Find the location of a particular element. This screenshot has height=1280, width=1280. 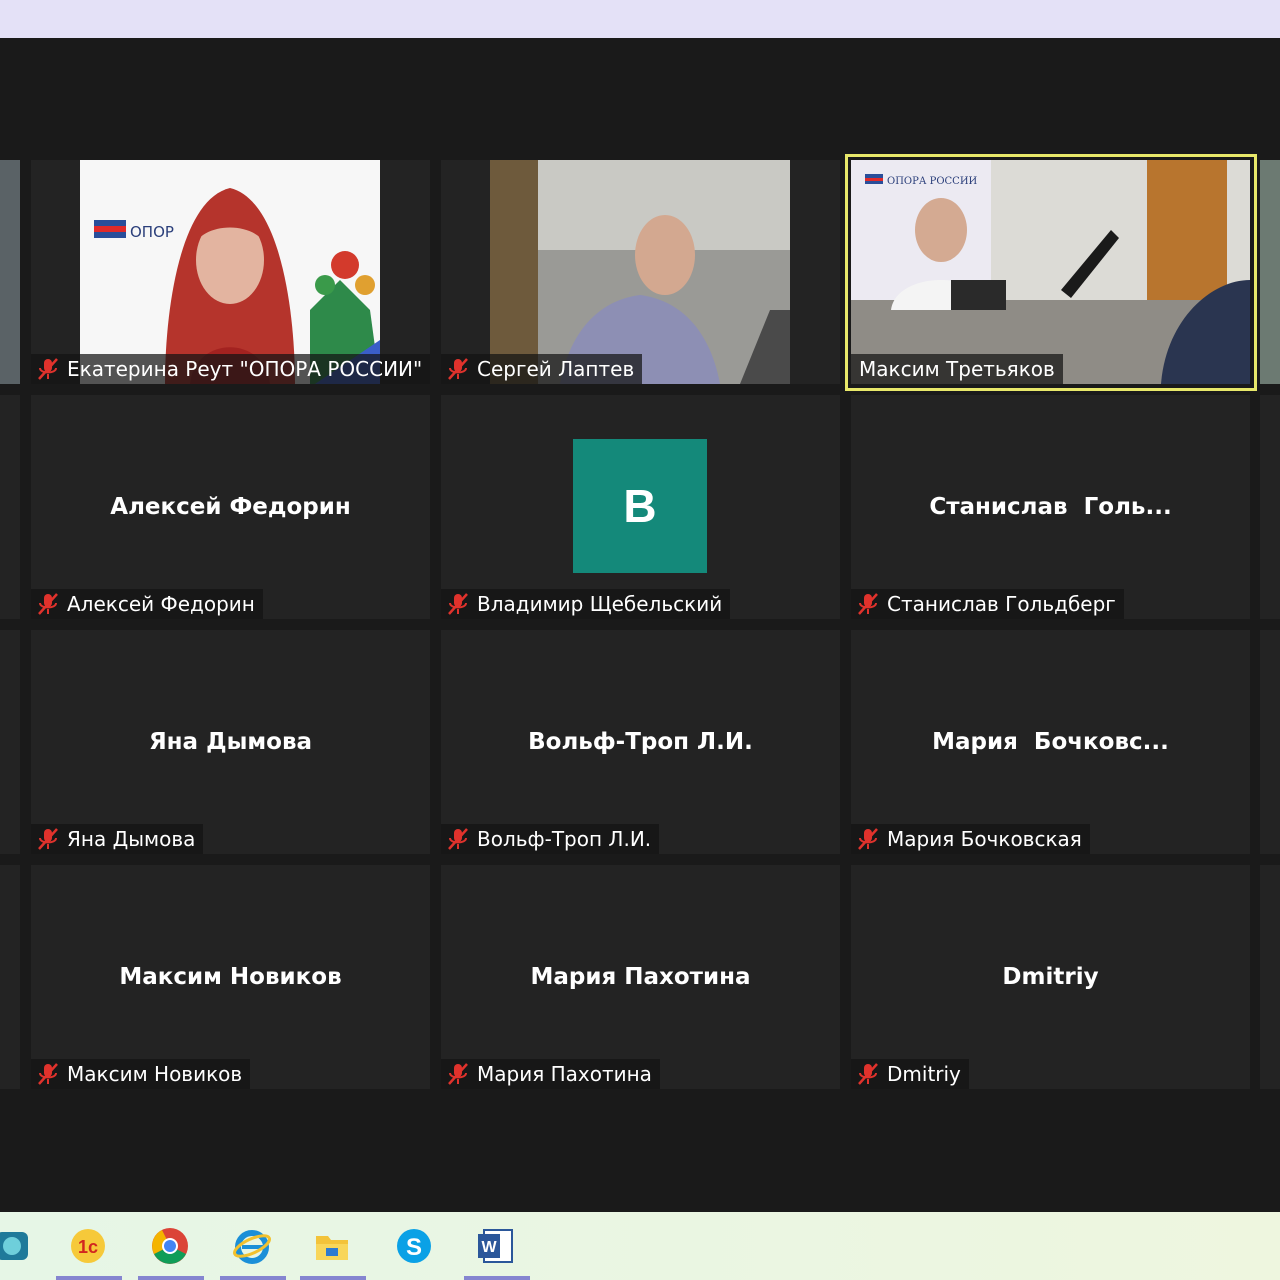

participant-tile-dymova: Яна Дымова Яна Дымова is located at coordinates (230, 742).